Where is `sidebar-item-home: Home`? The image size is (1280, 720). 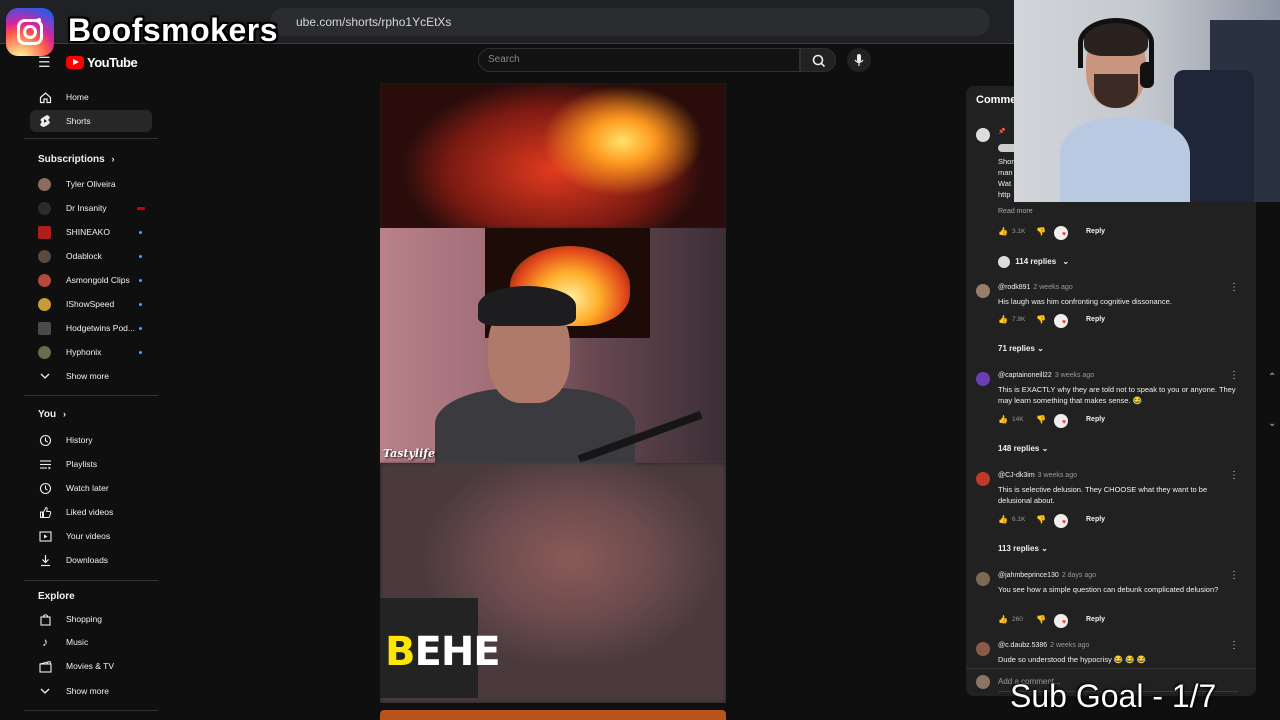
sidebar-item-home: Home is located at coordinates (91, 97).